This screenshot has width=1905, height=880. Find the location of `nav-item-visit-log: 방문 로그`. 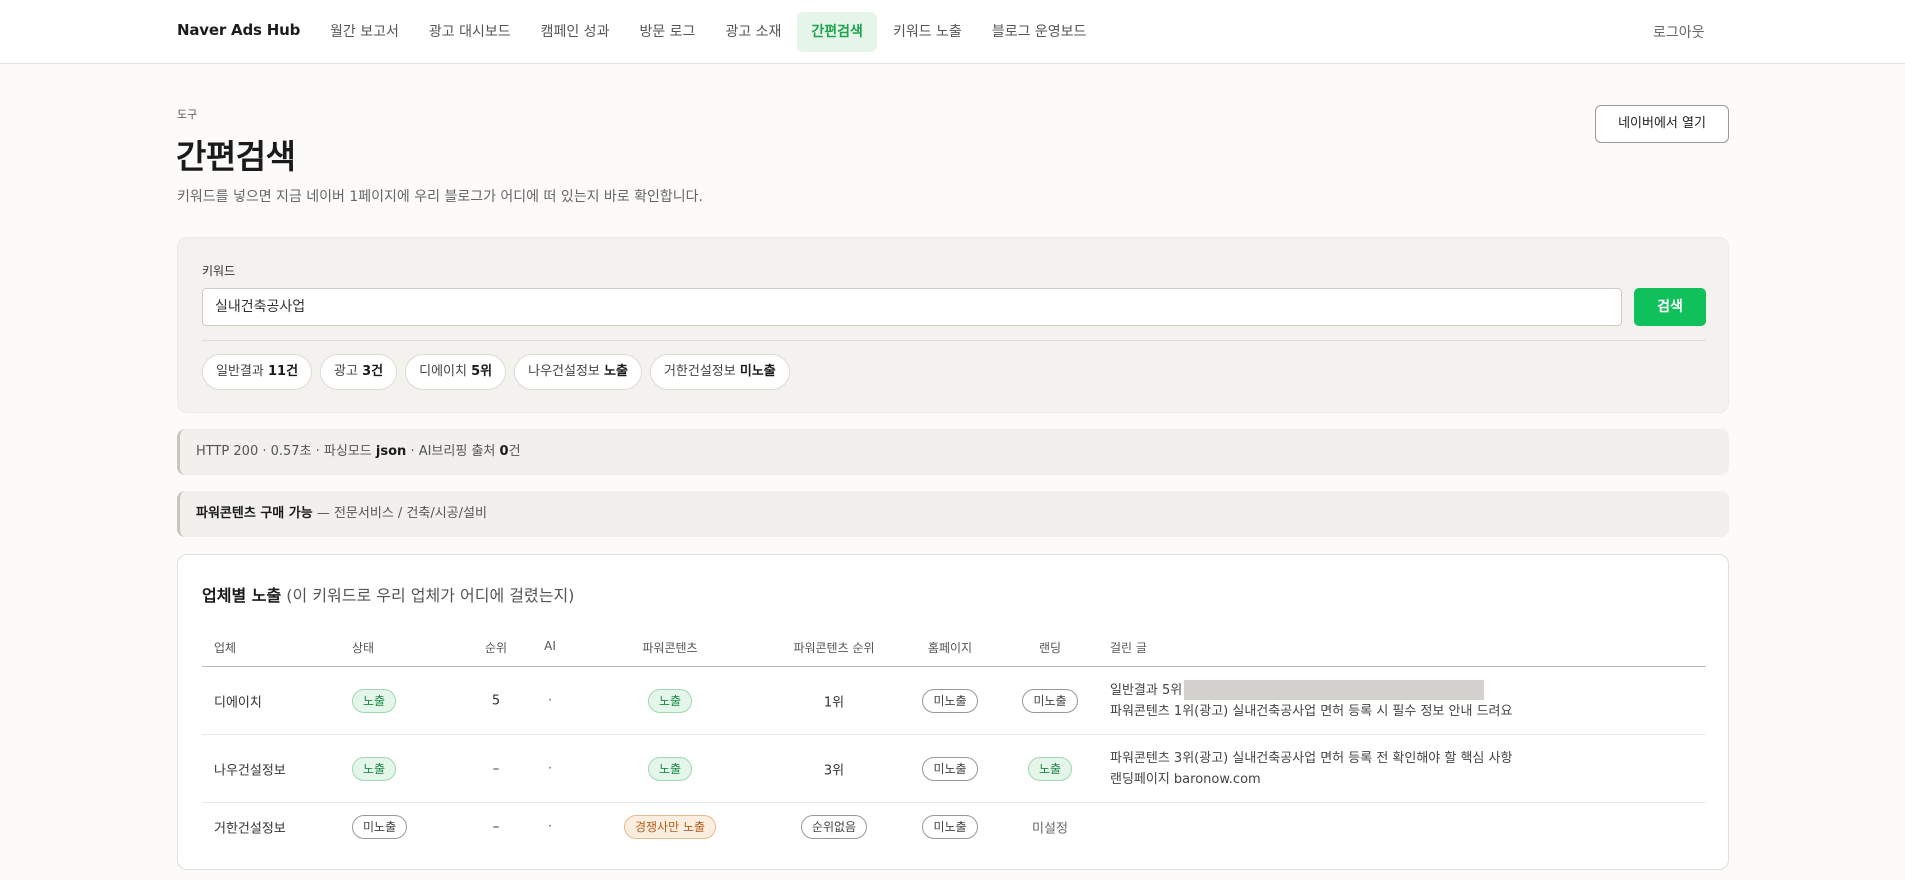

nav-item-visit-log: 방문 로그 is located at coordinates (667, 32).